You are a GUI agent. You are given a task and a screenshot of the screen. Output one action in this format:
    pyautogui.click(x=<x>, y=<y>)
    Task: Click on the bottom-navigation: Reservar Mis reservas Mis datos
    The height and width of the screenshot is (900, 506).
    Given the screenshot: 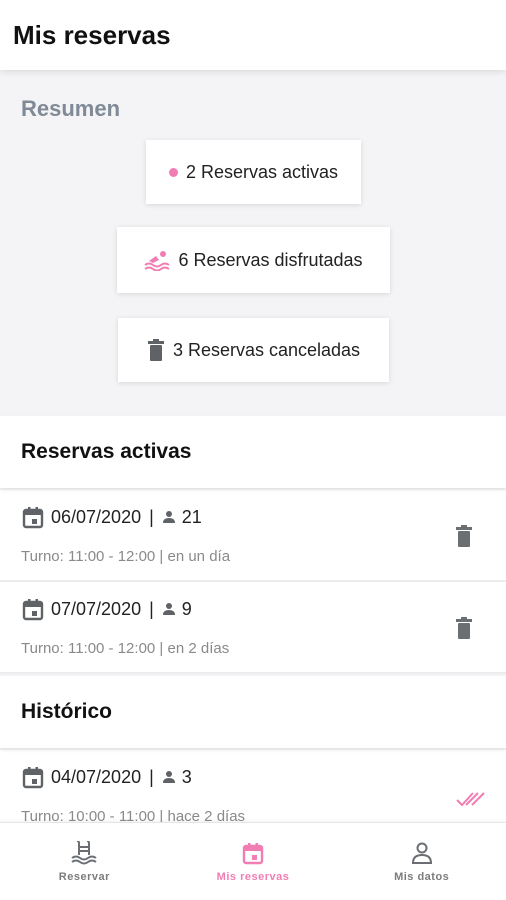 What is the action you would take?
    pyautogui.click(x=253, y=861)
    